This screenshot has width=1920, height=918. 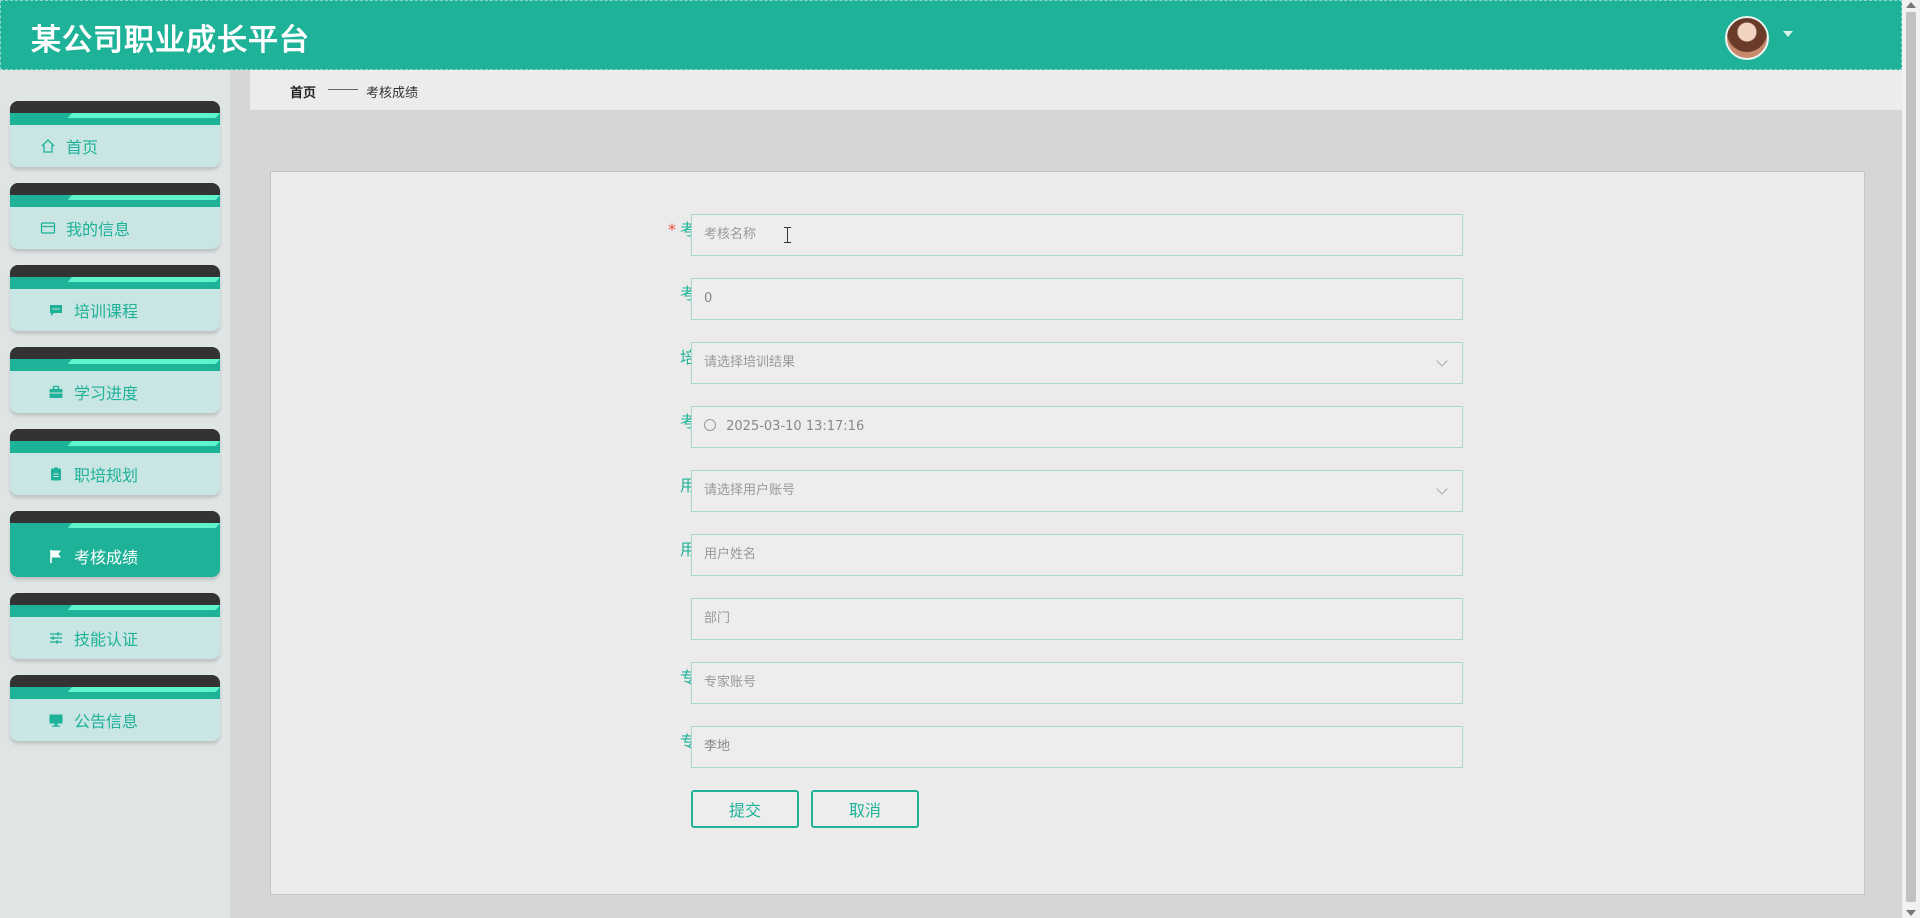 I want to click on input-placeholder: 部门, so click(x=717, y=618).